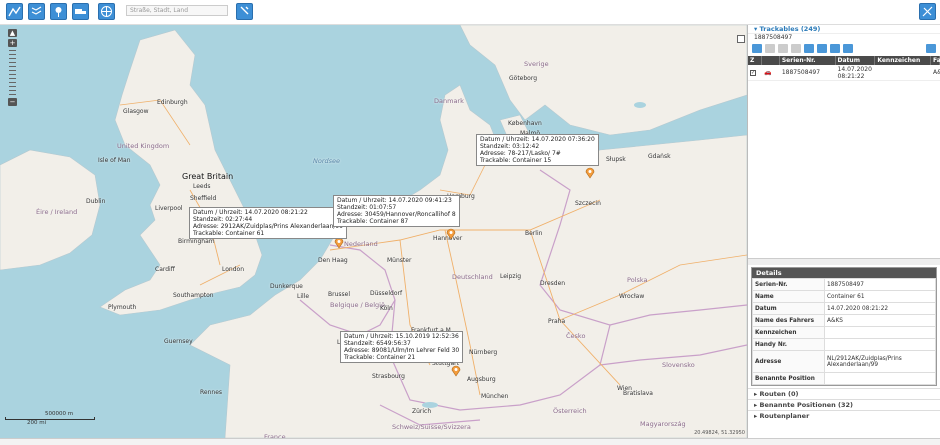 The image size is (940, 445). Describe the element at coordinates (169, 208) in the screenshot. I see `label-liverpool: Liverpool` at that location.